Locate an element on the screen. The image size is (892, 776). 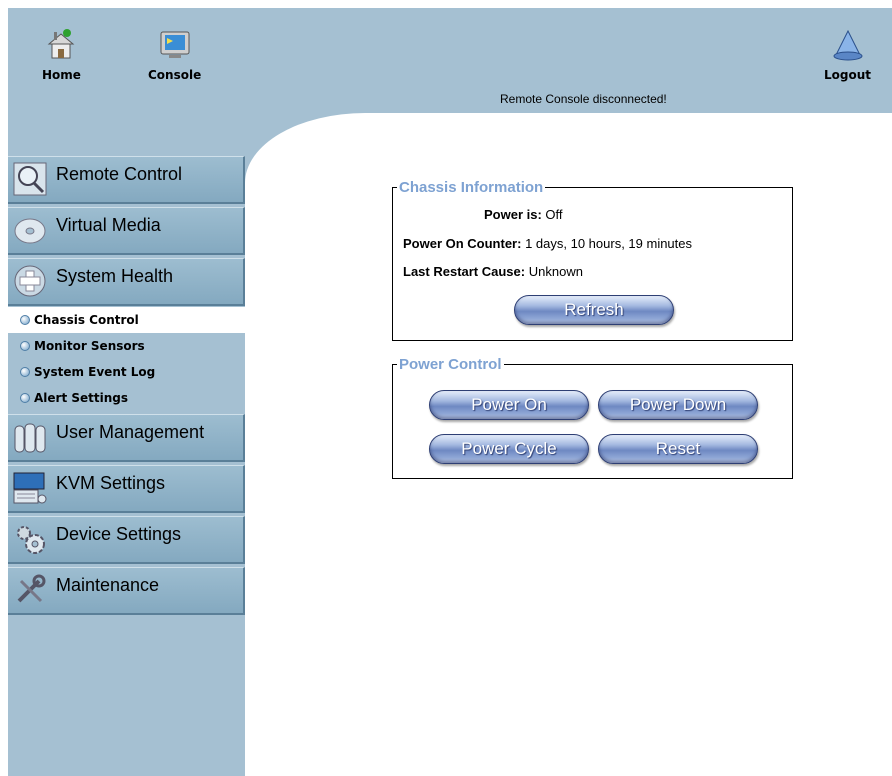
refresh-button: Refresh is located at coordinates (594, 310).